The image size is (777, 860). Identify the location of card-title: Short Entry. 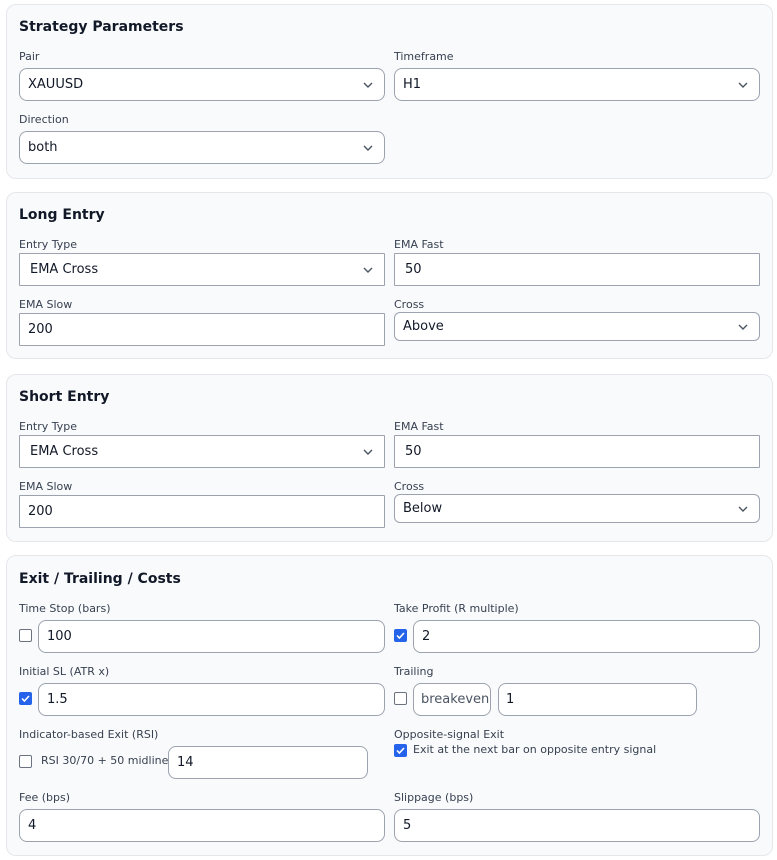
(64, 397).